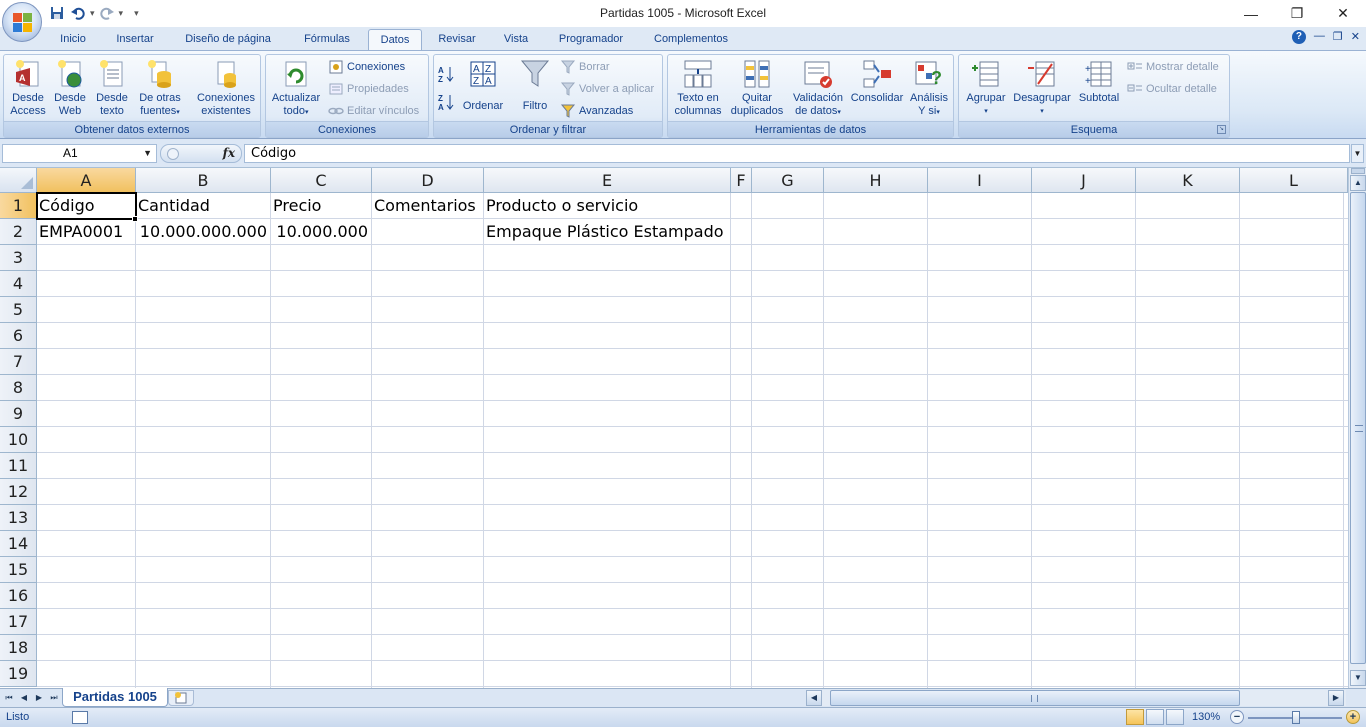 This screenshot has width=1366, height=727. Describe the element at coordinates (18, 258) in the screenshot. I see `row-header-3: 3` at that location.